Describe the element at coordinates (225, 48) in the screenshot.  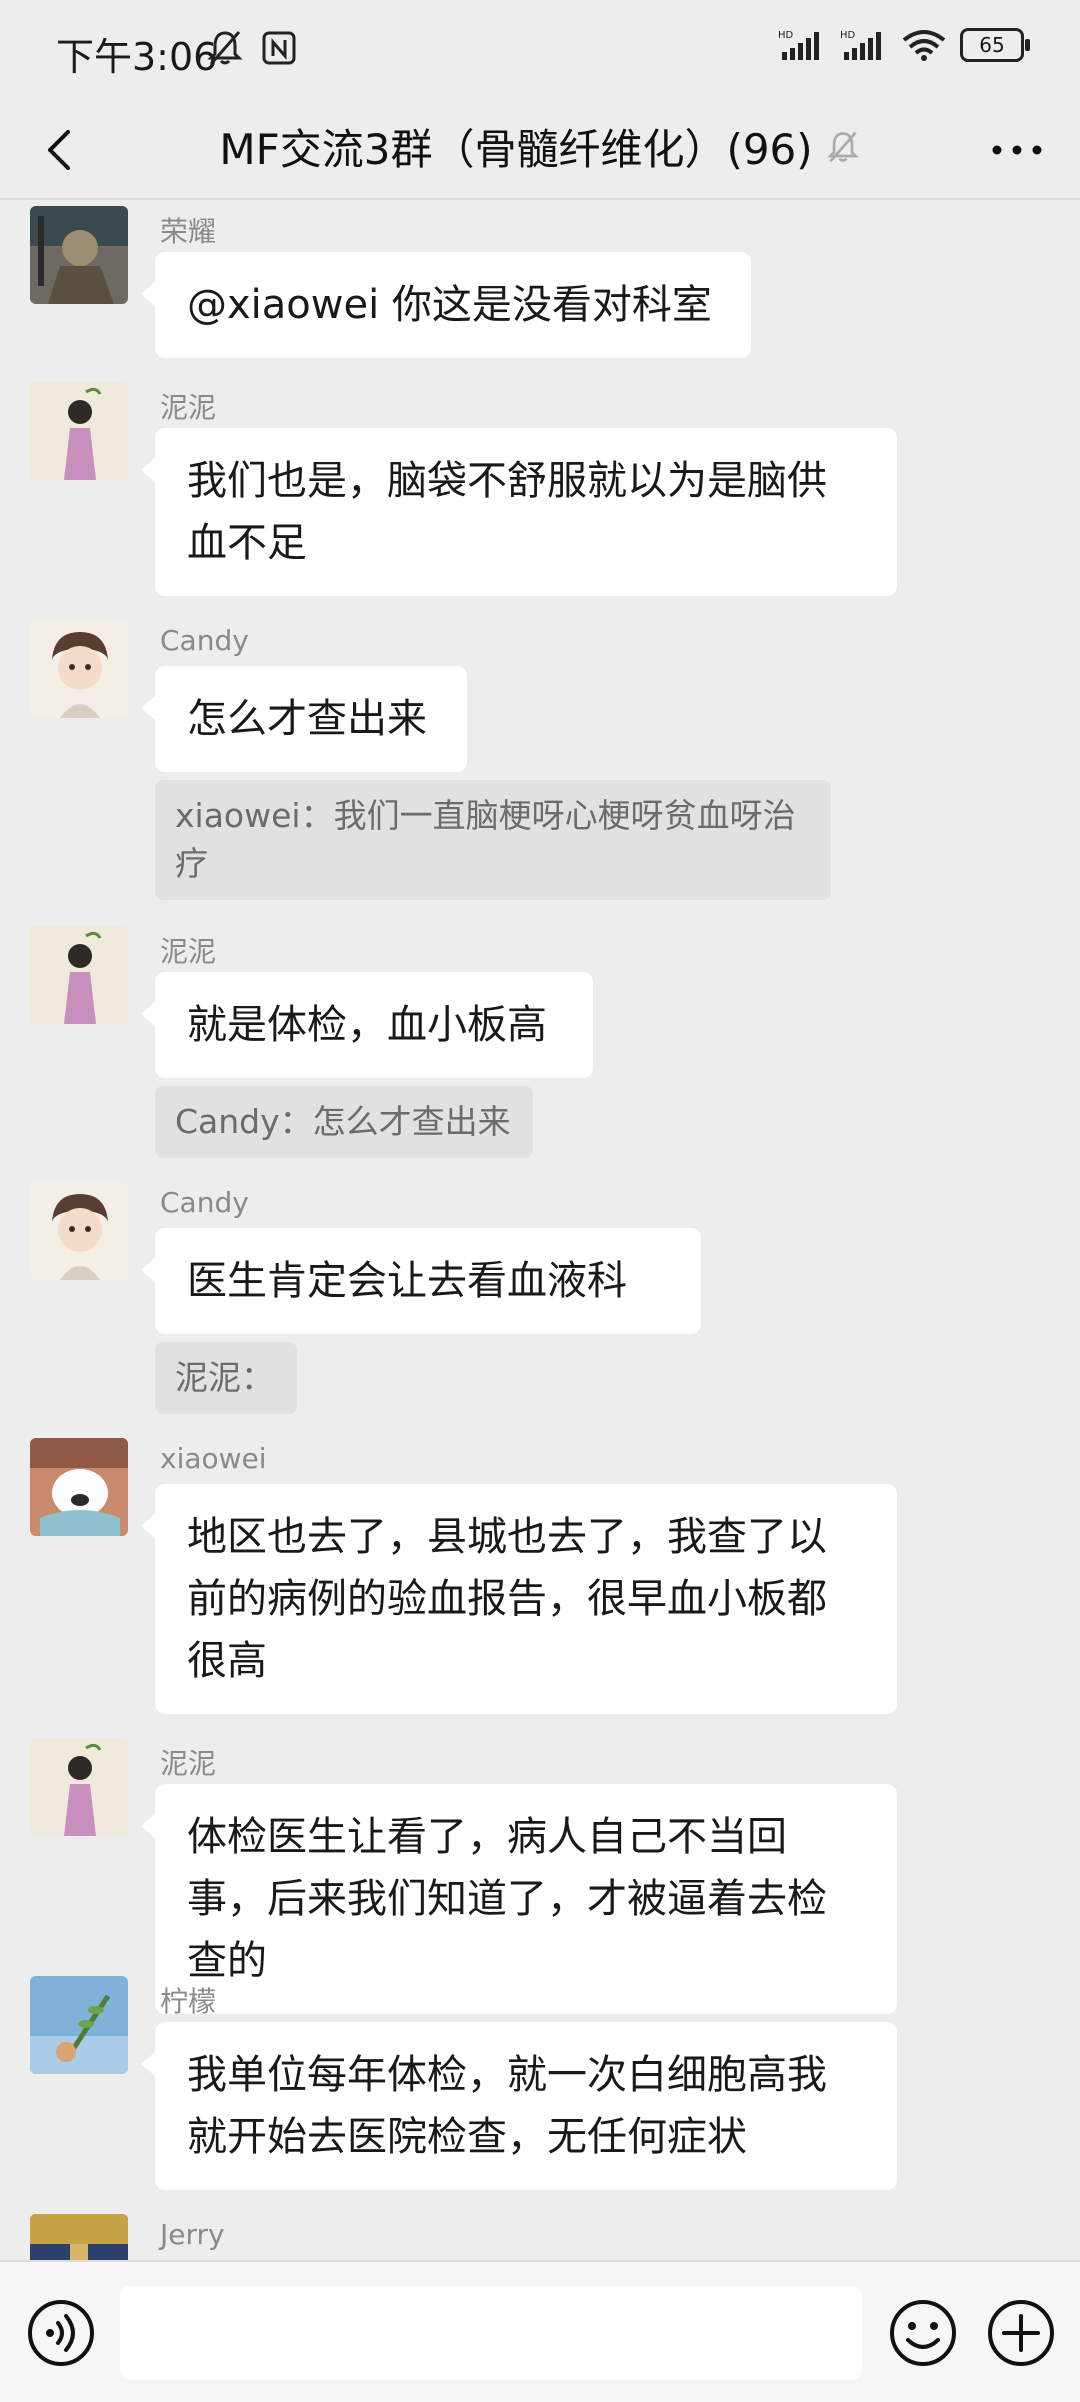
I see `bell-muted-icon` at that location.